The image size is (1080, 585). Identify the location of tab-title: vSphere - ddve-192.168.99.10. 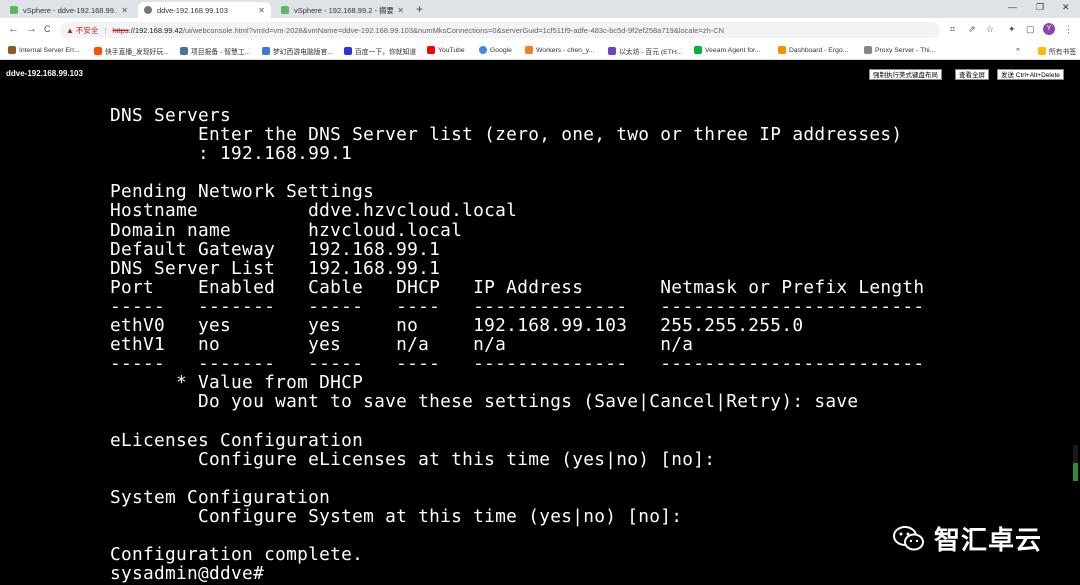
(70, 10).